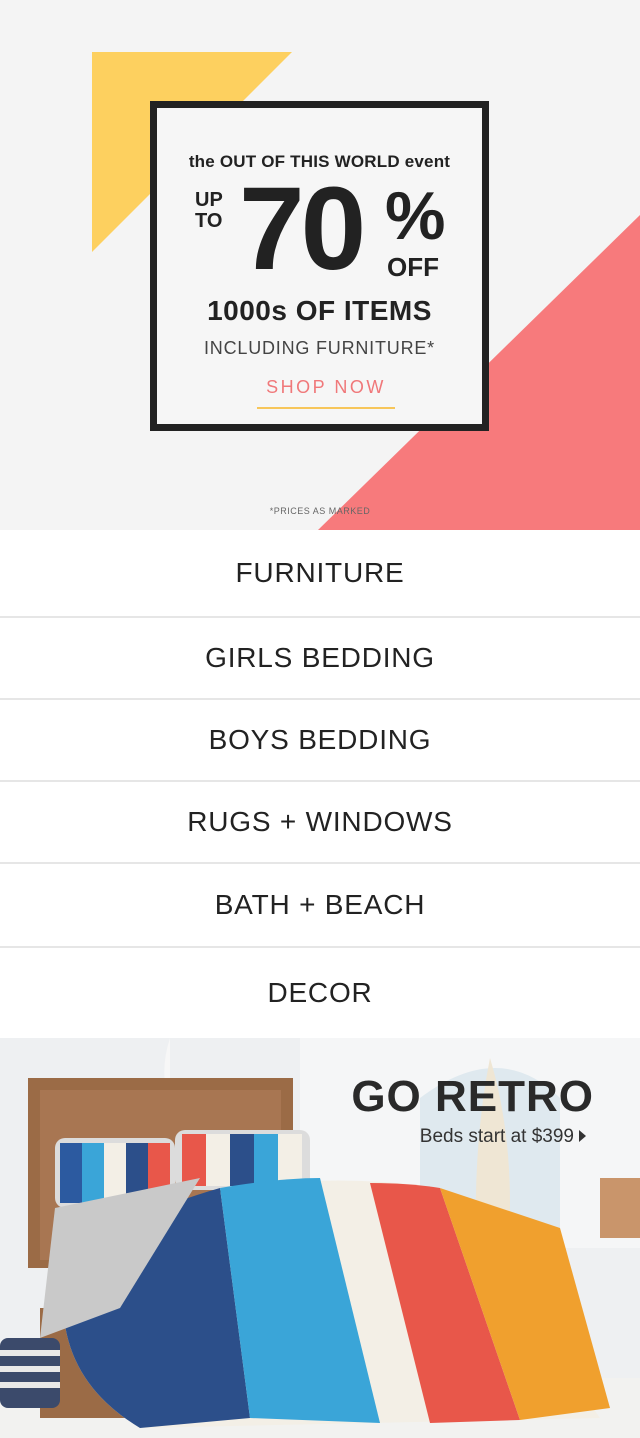 The width and height of the screenshot is (640, 1438). What do you see at coordinates (497, 1137) in the screenshot?
I see `retro-price-link: Beds start at $399` at bounding box center [497, 1137].